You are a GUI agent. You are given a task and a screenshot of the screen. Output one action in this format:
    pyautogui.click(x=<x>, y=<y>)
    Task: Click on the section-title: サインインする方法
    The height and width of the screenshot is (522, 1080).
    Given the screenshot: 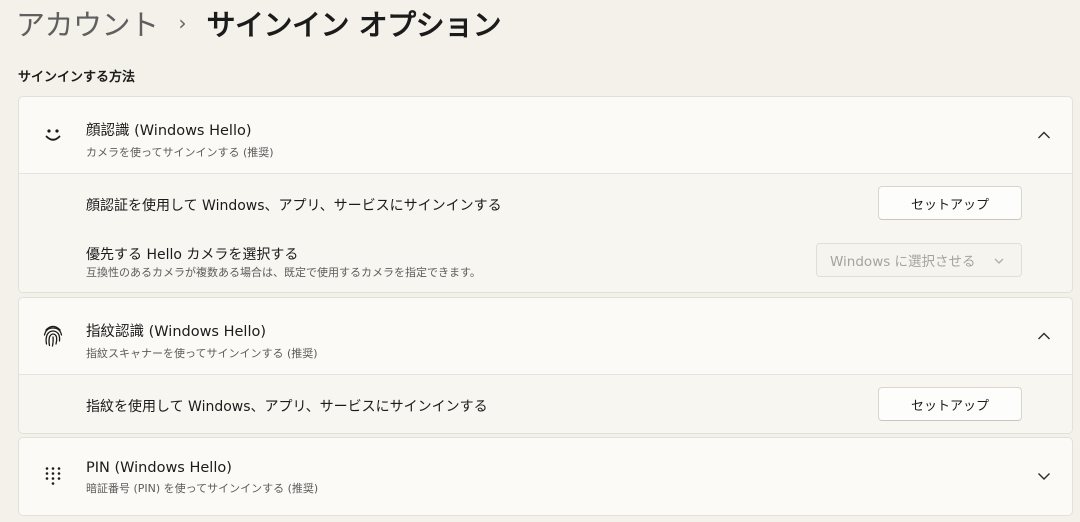 What is the action you would take?
    pyautogui.click(x=77, y=77)
    